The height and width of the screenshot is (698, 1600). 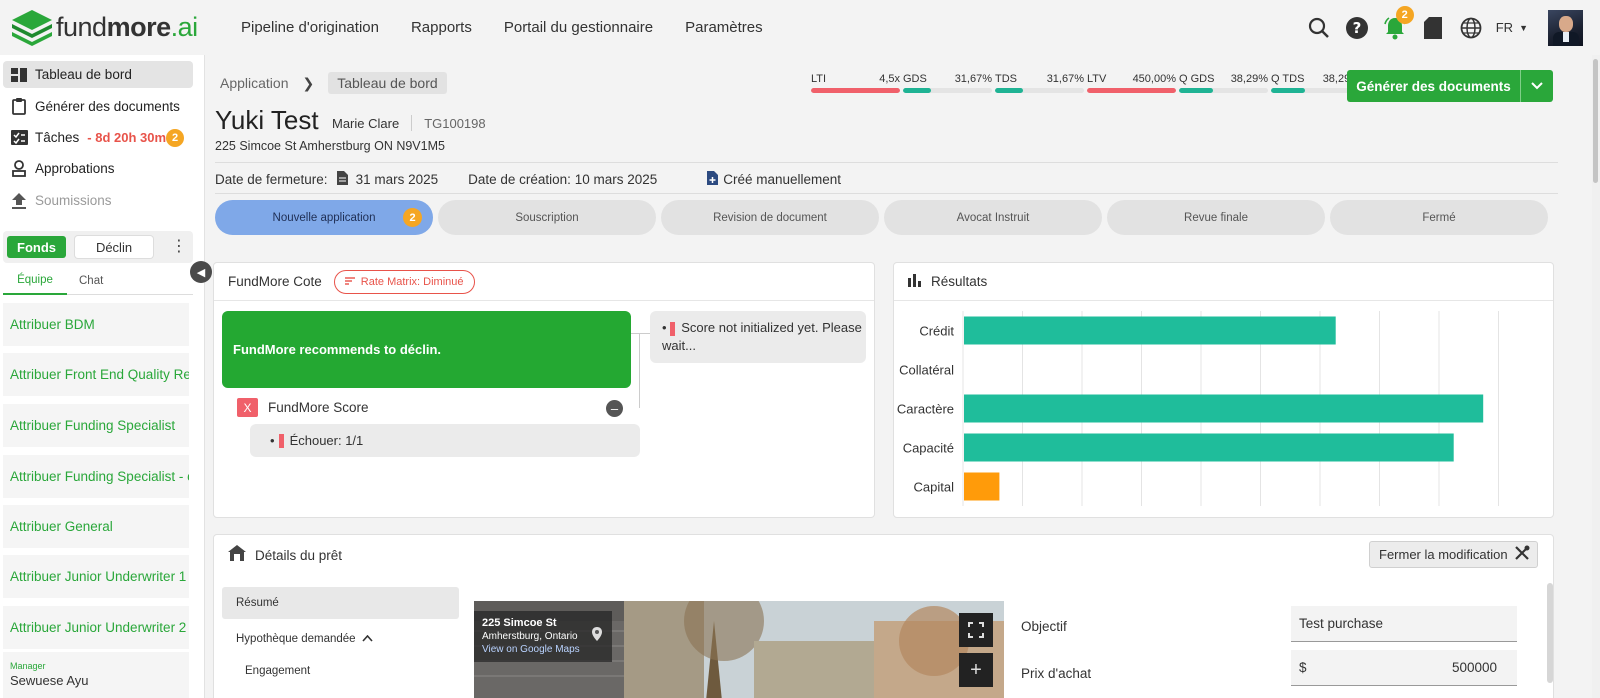 I want to click on application-address: 225 Simcoe St Amherstburg ON N9V1M5, so click(x=330, y=146).